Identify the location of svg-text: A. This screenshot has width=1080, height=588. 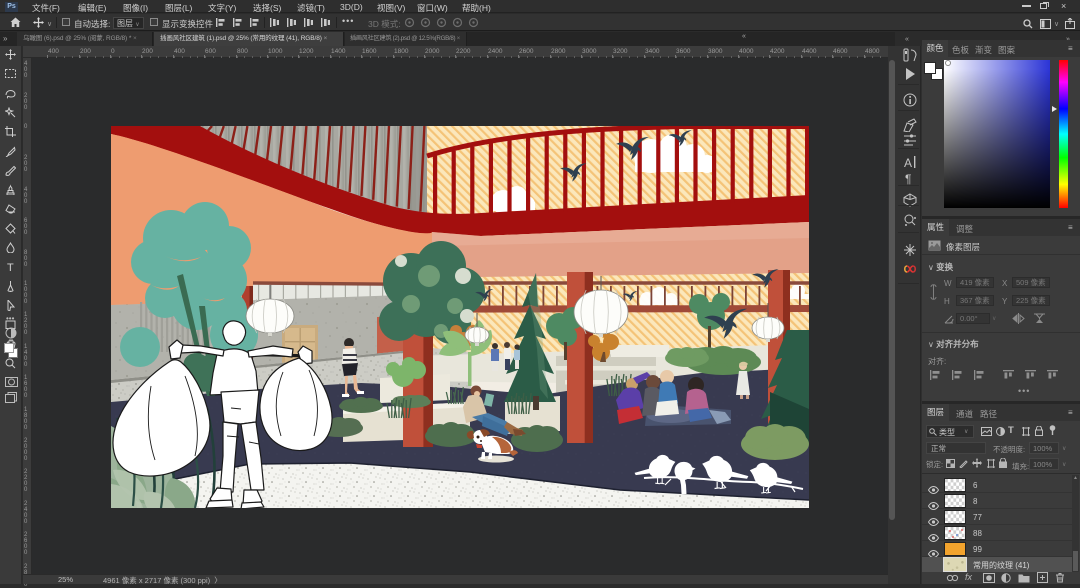
(908, 162).